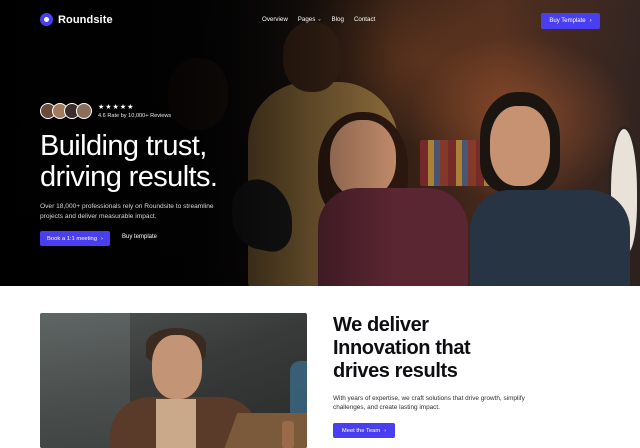 The width and height of the screenshot is (640, 448). Describe the element at coordinates (66, 111) in the screenshot. I see `avatar-group` at that location.